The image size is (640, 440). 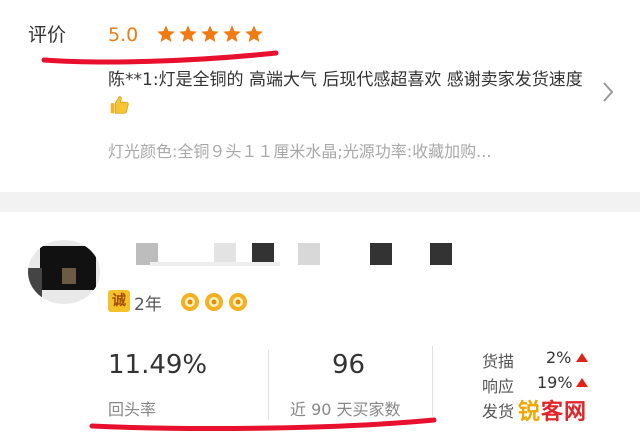 I want to click on watermark-brand-first: 锐, so click(x=530, y=412).